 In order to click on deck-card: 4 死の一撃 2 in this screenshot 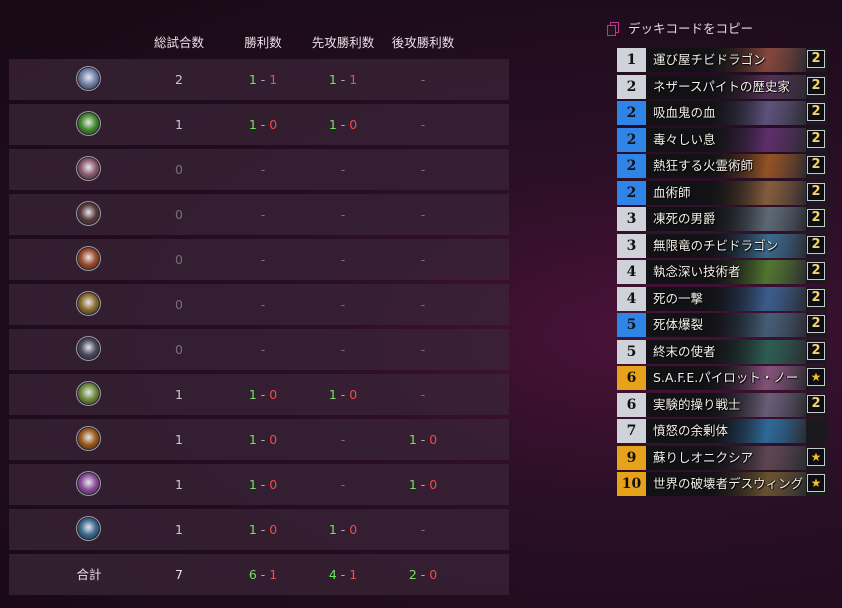, I will do `click(722, 298)`.